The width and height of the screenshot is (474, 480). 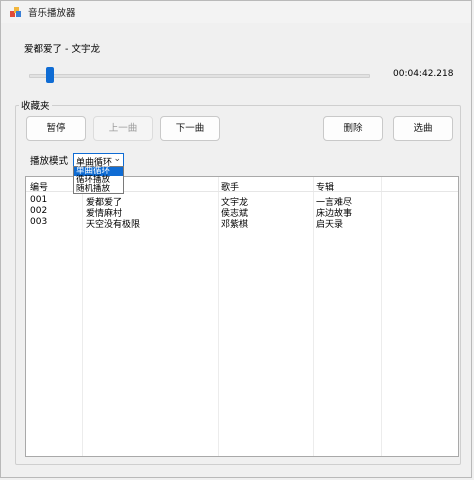 What do you see at coordinates (38, 200) in the screenshot?
I see `table-cell: 001` at bounding box center [38, 200].